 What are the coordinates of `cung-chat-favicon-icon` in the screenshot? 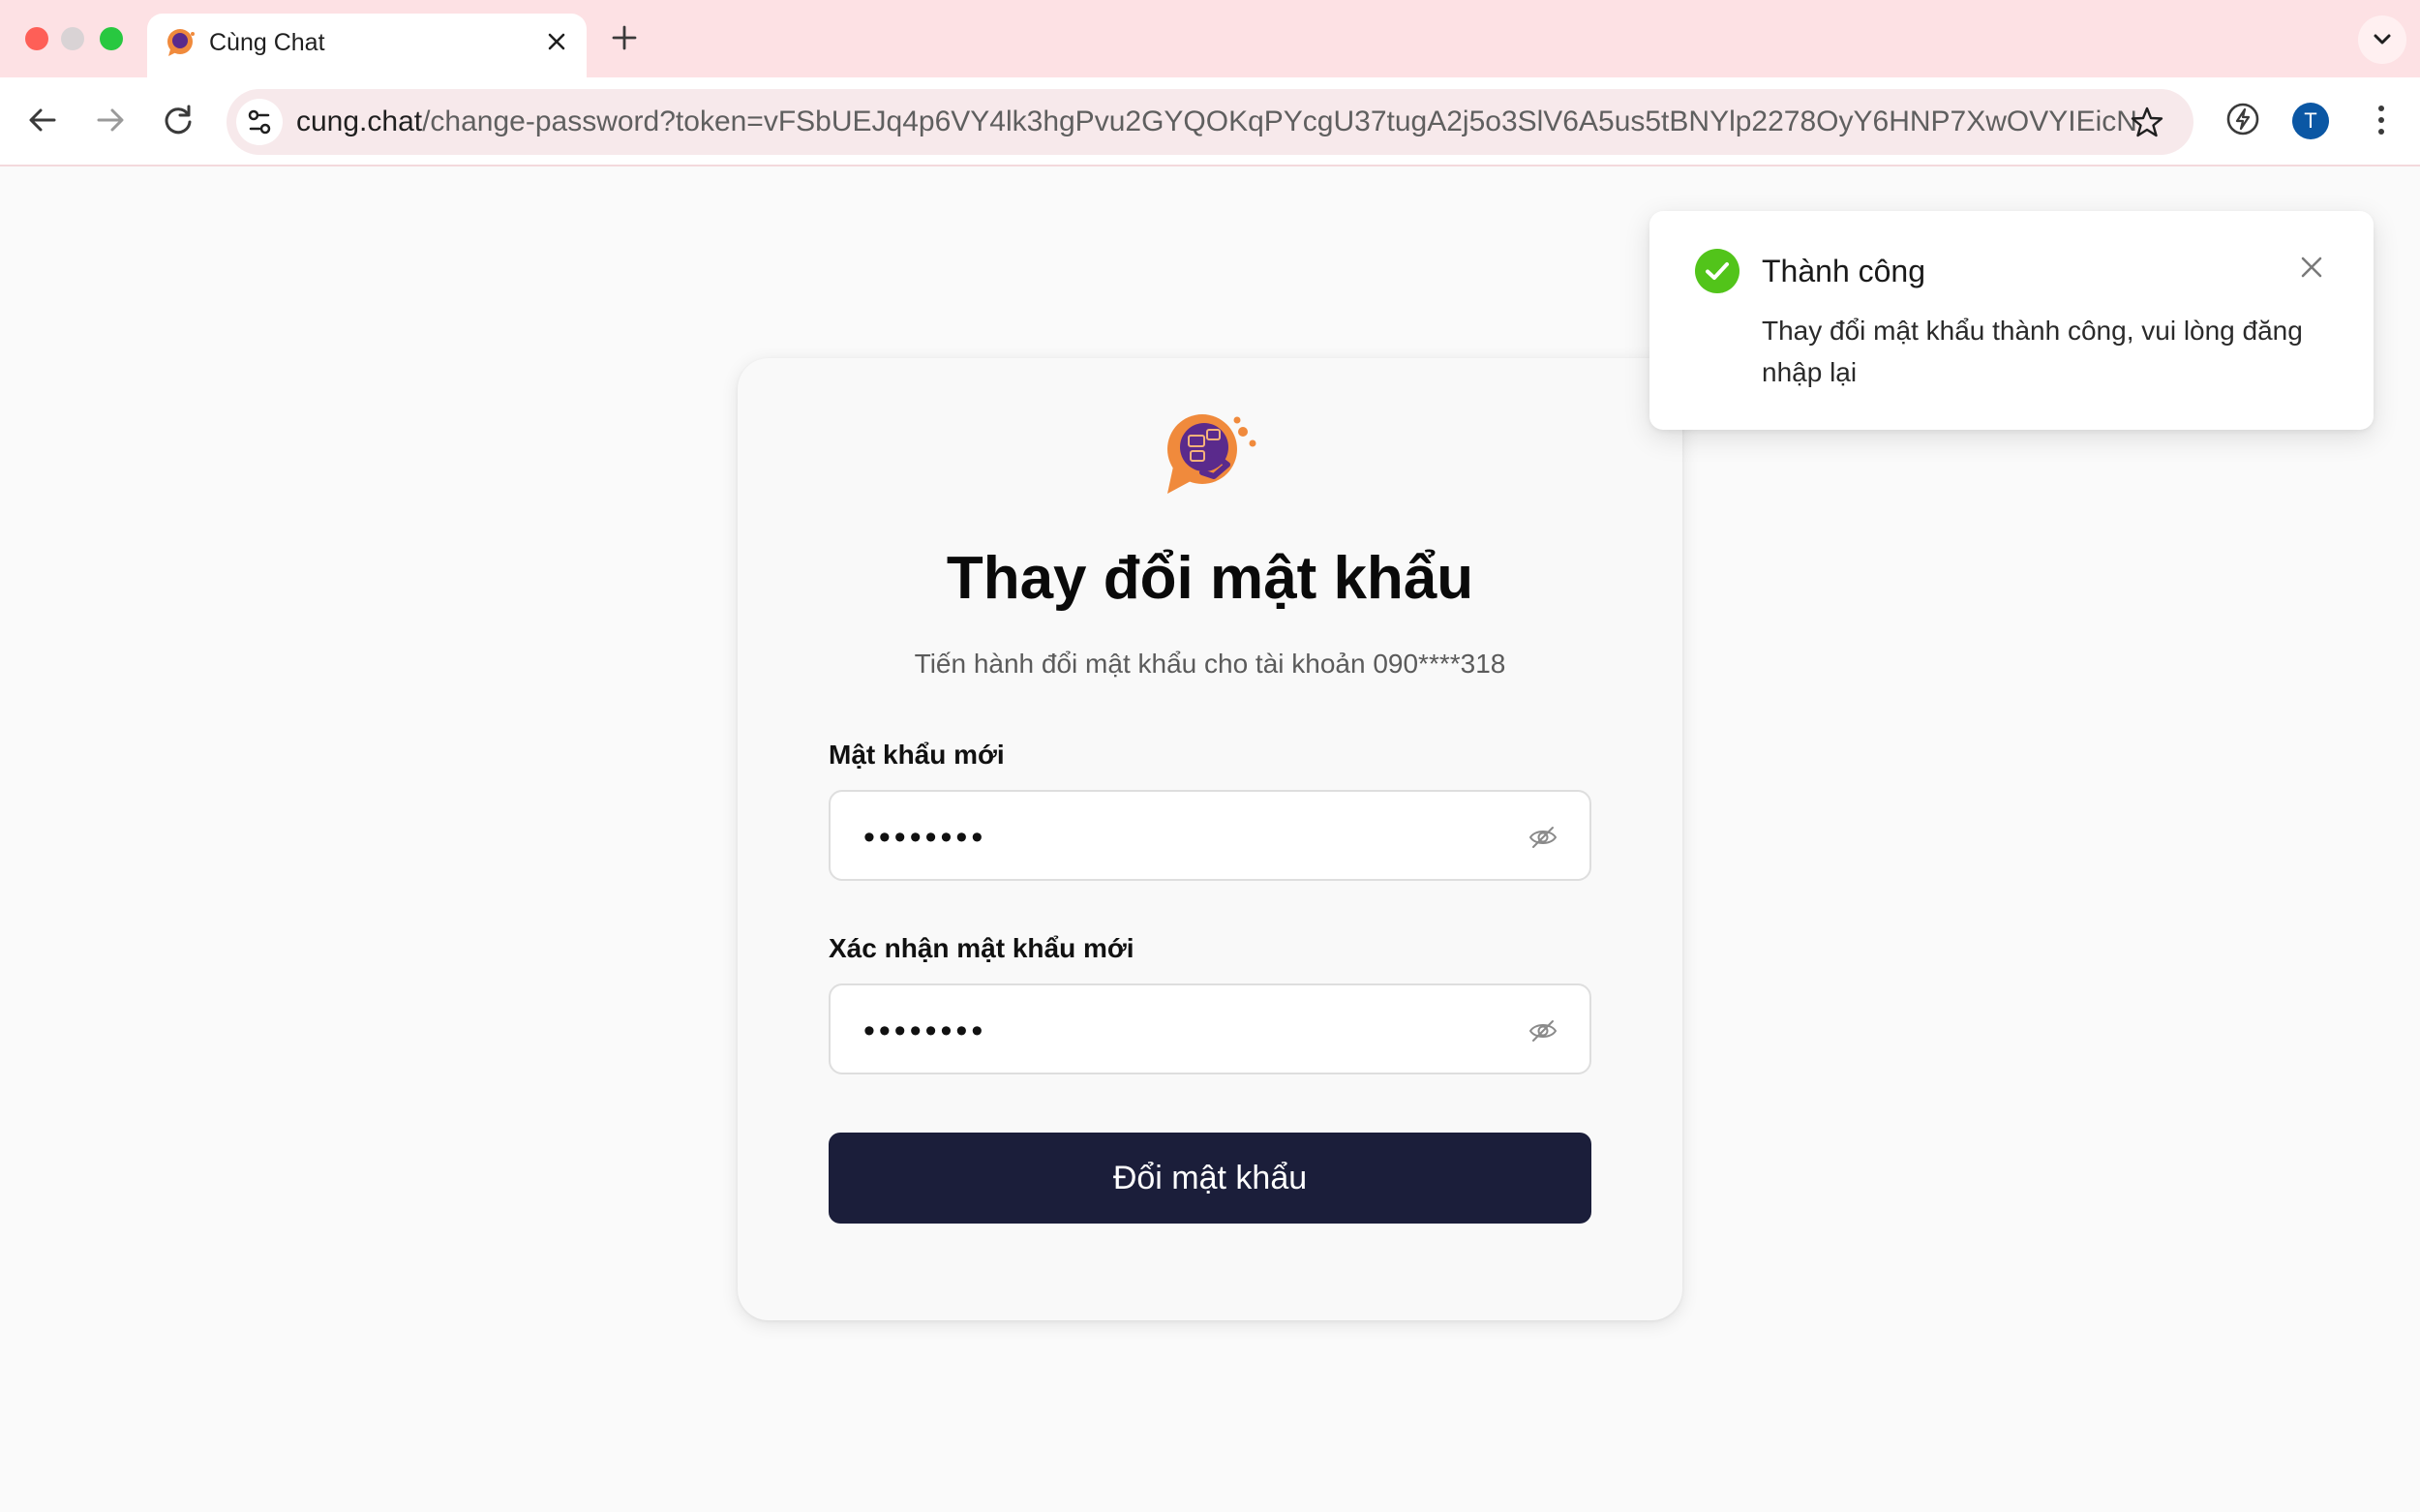 It's located at (181, 42).